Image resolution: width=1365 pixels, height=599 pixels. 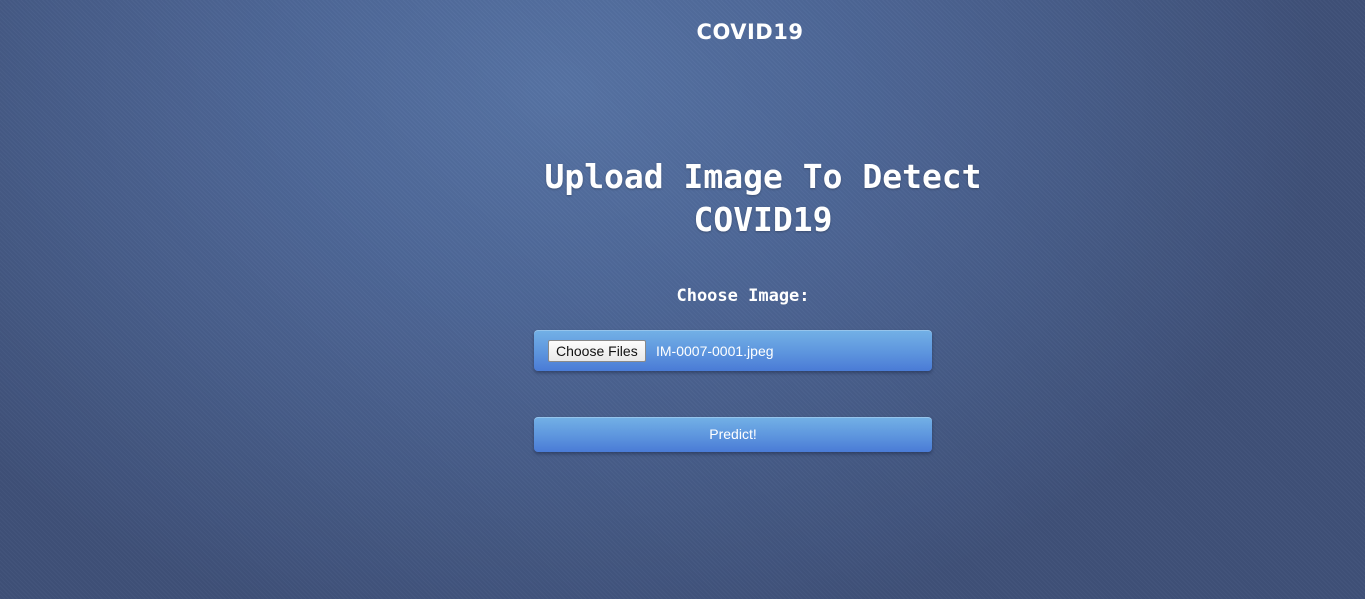 I want to click on file-upload-field: Choose Files IM-0007-0001.jpeg, so click(x=733, y=350).